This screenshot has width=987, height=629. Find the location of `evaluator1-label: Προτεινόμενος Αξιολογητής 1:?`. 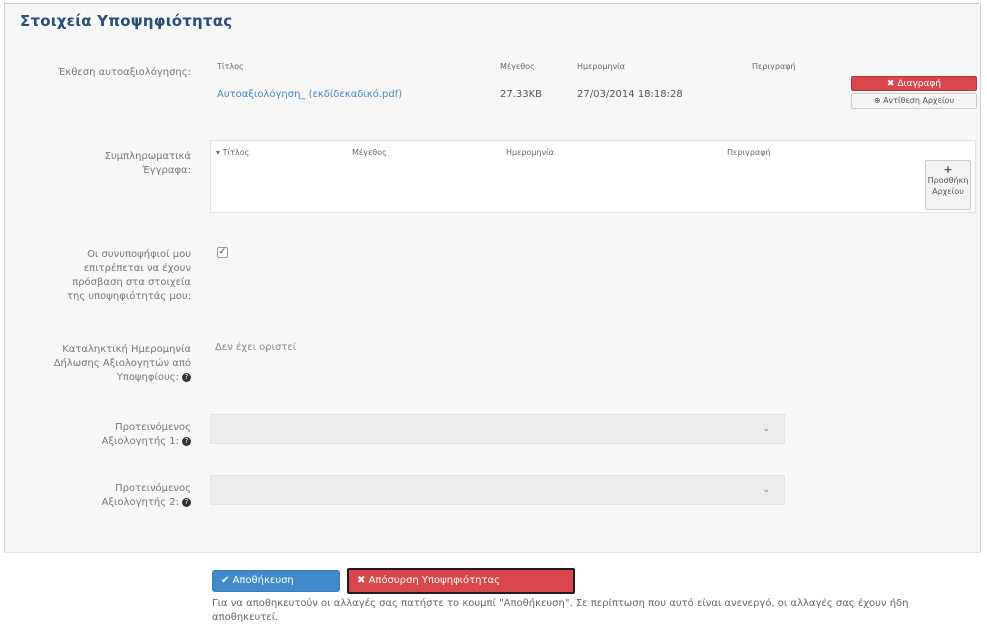

evaluator1-label: Προτεινόμενος Αξιολογητής 1:? is located at coordinates (103, 435).